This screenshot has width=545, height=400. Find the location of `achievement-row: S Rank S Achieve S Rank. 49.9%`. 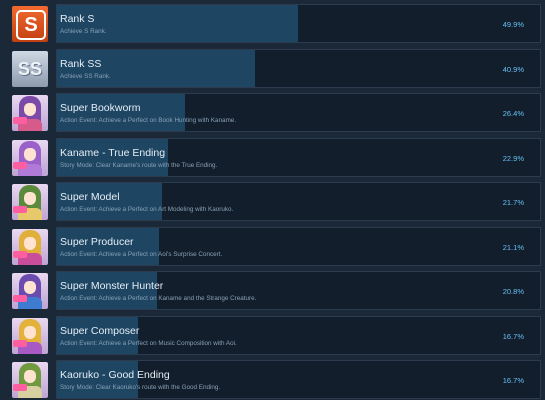

achievement-row: S Rank S Achieve S Rank. 49.9% is located at coordinates (275, 23).